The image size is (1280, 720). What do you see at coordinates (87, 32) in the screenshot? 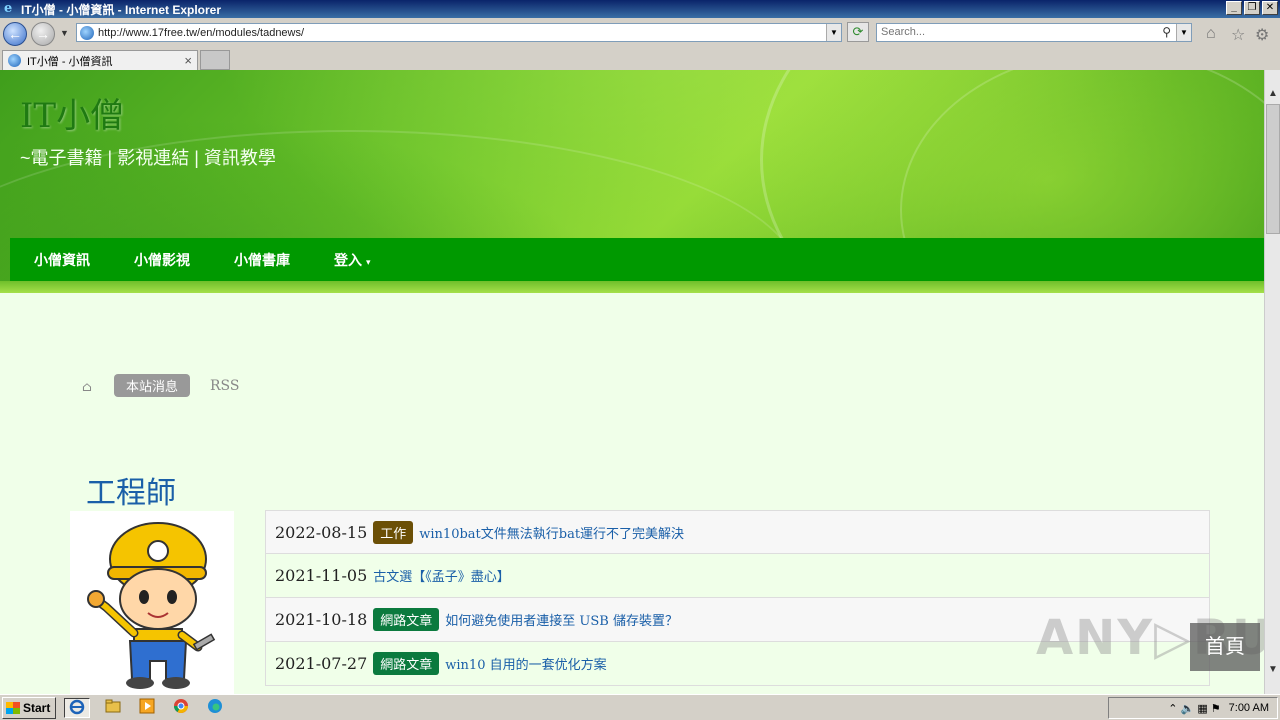
I see `site-favicon-icon` at bounding box center [87, 32].